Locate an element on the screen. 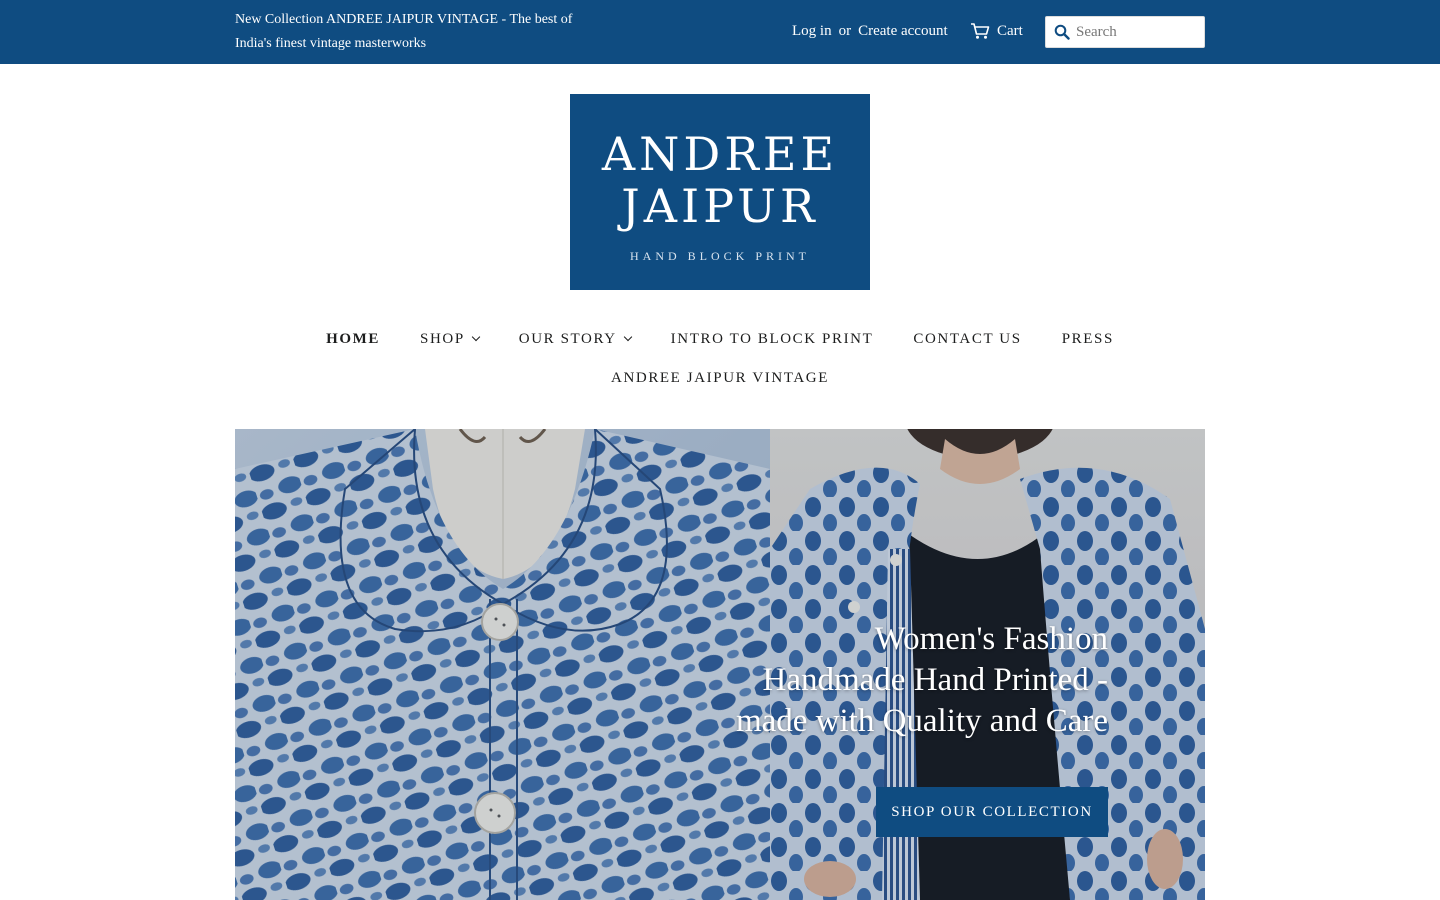  hero-headline-line-2: Handmade Hand Printed - is located at coordinates (935, 680).